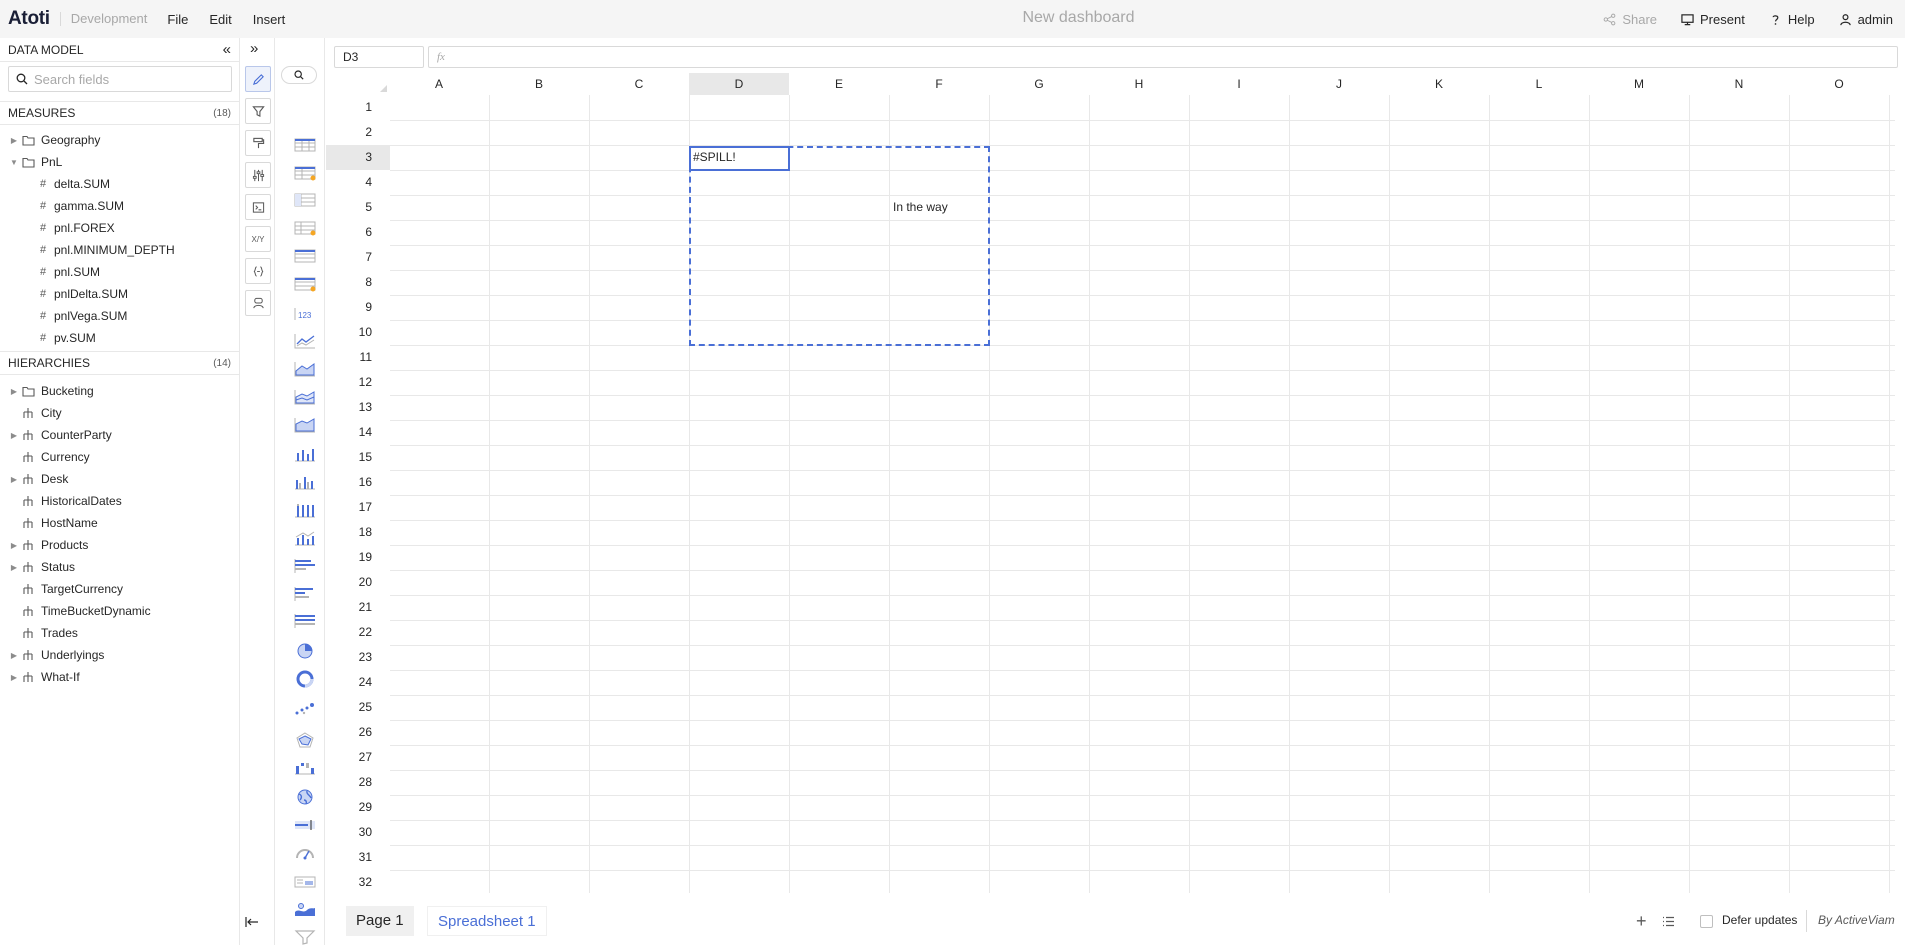 The width and height of the screenshot is (1905, 945). Describe the element at coordinates (358, 682) in the screenshot. I see `row-header-24: 24` at that location.